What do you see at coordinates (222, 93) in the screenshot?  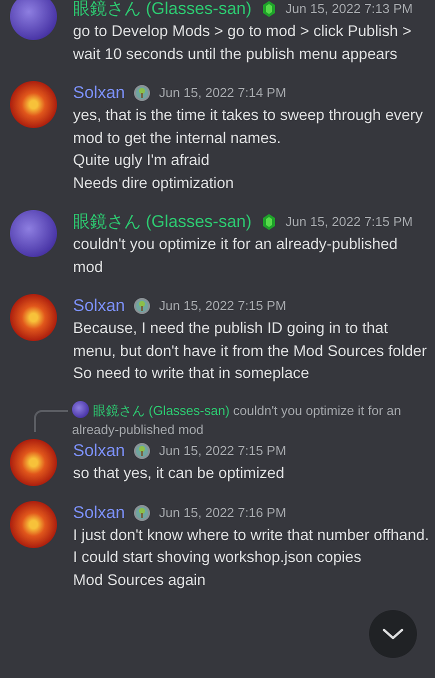 I see `timestamp: Jun 15, 2022 7:14 PM` at bounding box center [222, 93].